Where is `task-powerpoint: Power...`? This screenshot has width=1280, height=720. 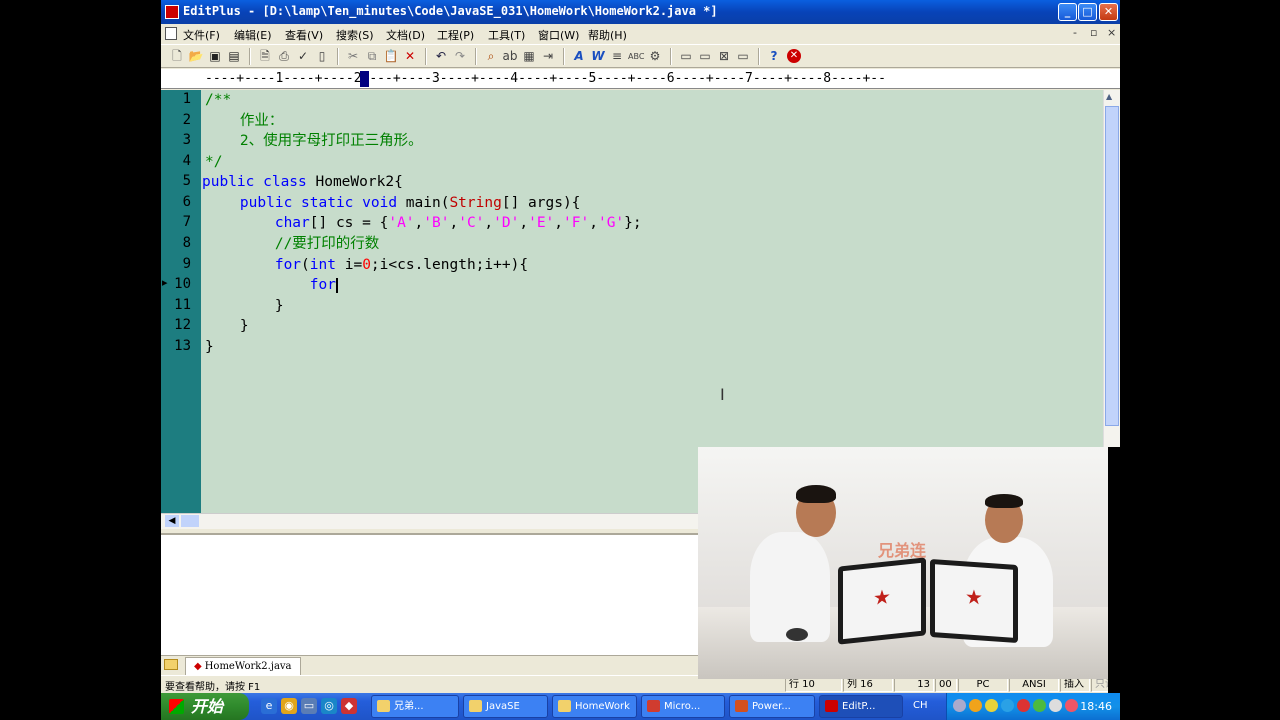 task-powerpoint: Power... is located at coordinates (772, 706).